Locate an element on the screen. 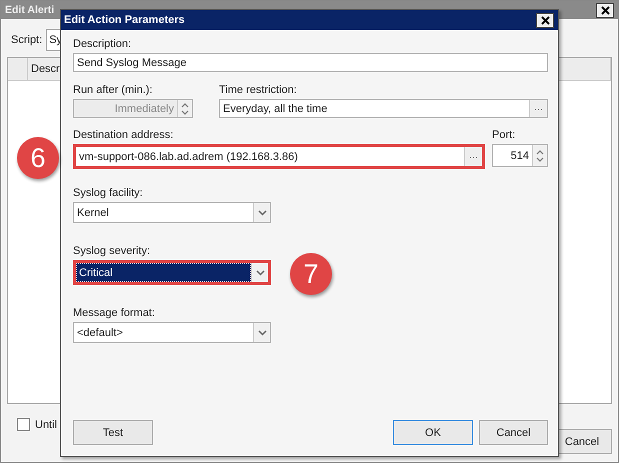  field-label: Time restriction: is located at coordinates (258, 90).